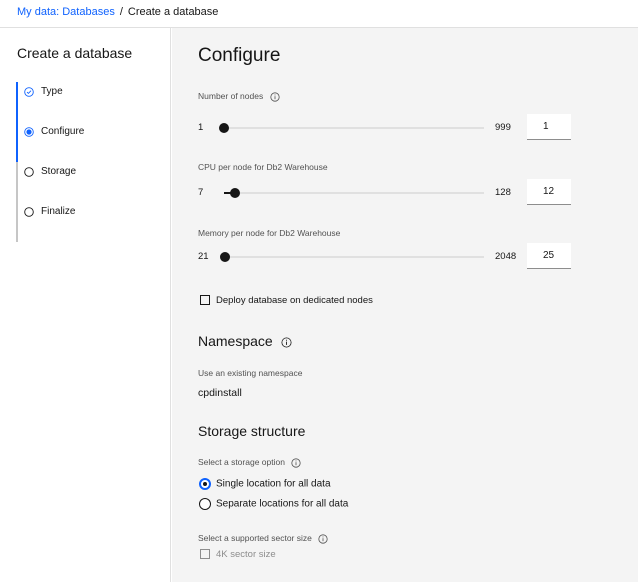  I want to click on breadcrumb-current: Create a database, so click(173, 12).